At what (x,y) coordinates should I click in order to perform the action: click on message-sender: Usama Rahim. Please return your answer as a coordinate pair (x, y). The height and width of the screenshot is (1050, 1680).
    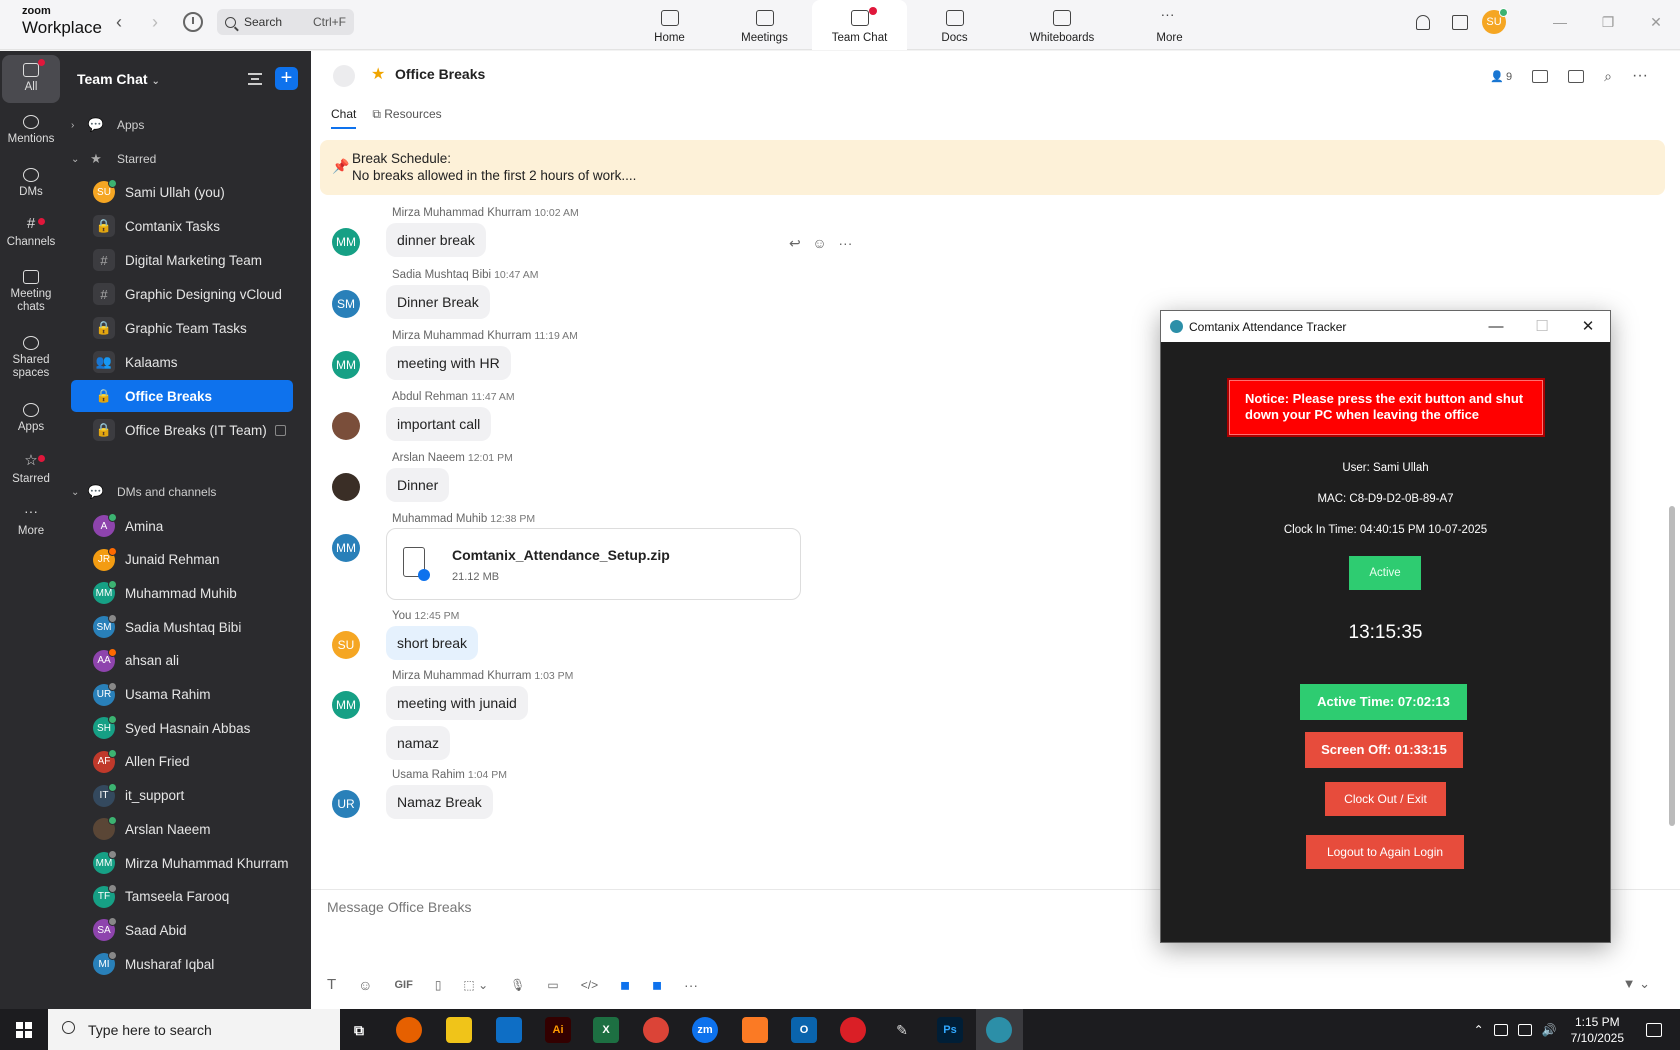
    Looking at the image, I should click on (428, 775).